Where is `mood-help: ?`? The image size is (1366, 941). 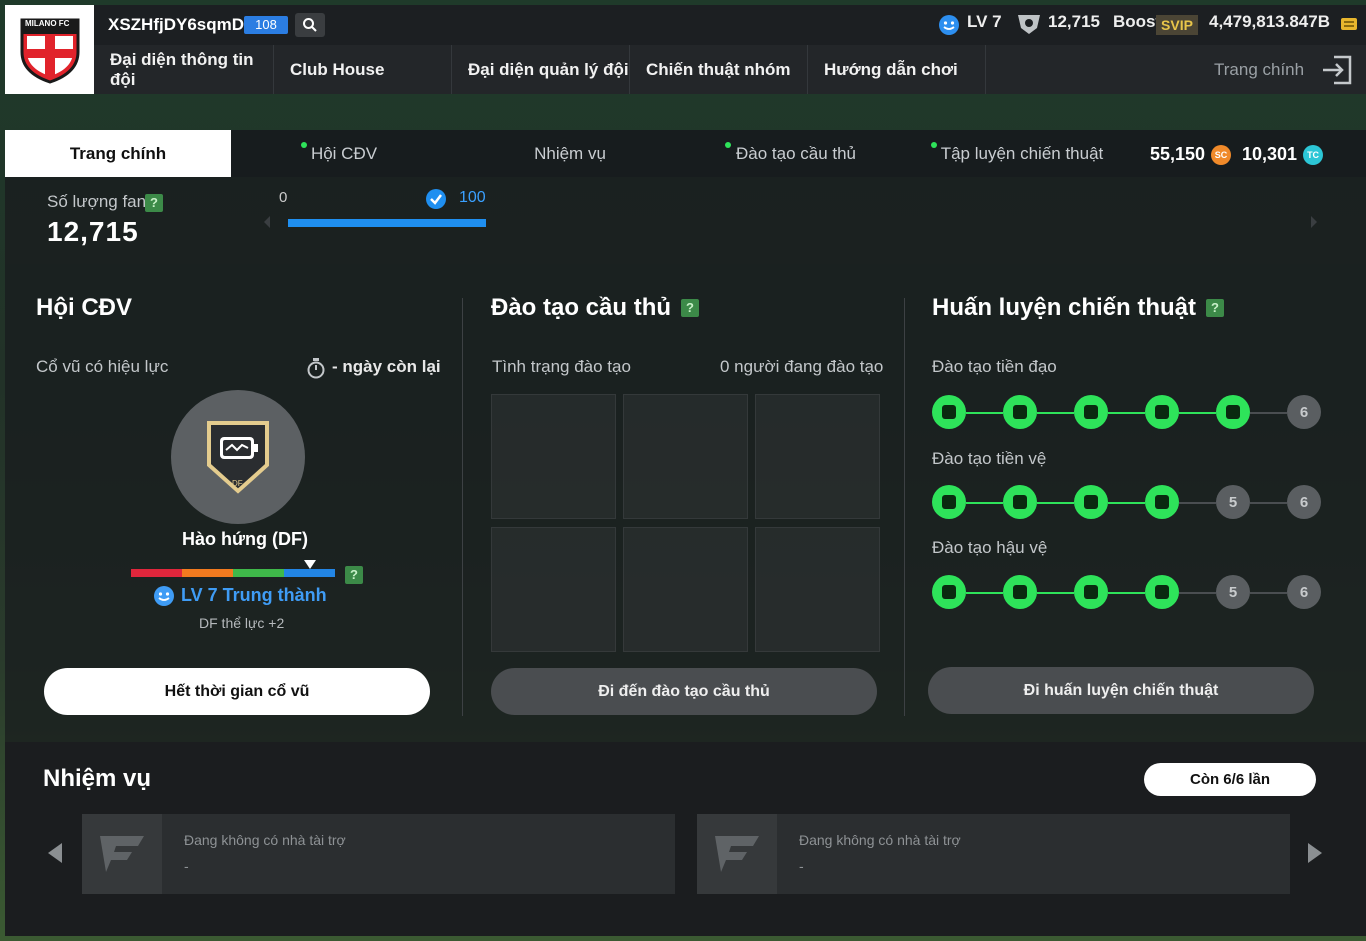
mood-help: ? is located at coordinates (354, 575).